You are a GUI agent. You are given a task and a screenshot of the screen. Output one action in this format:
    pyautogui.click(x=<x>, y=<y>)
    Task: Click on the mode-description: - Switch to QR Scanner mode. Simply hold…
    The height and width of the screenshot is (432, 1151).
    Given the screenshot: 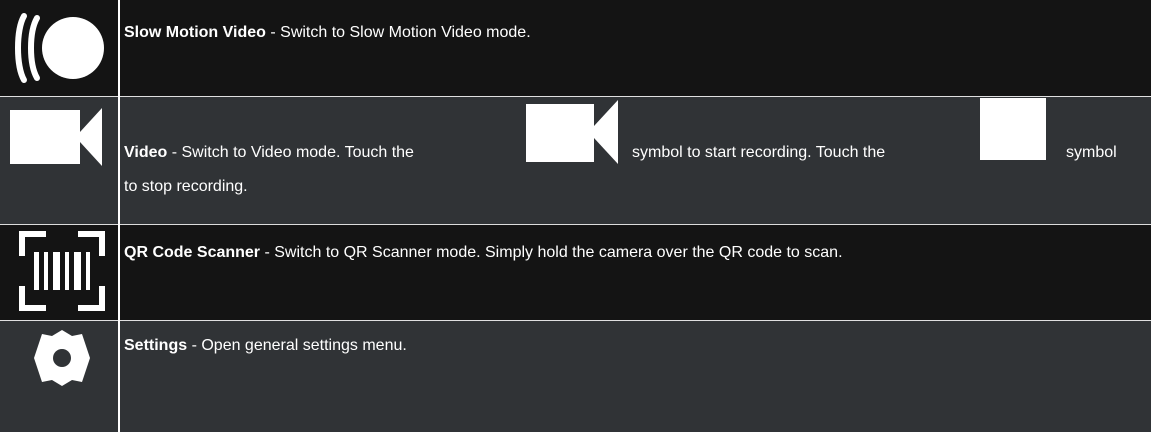 What is the action you would take?
    pyautogui.click(x=551, y=252)
    